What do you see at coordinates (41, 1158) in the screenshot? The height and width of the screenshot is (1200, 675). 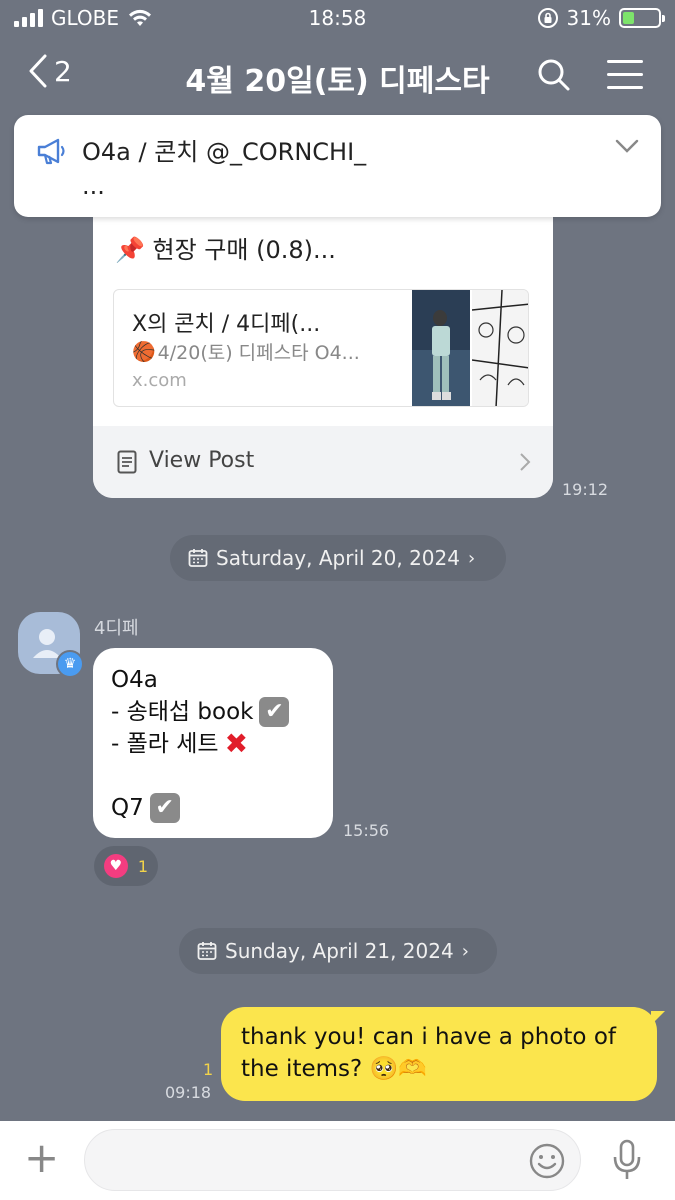 I see `plus-icon: +` at bounding box center [41, 1158].